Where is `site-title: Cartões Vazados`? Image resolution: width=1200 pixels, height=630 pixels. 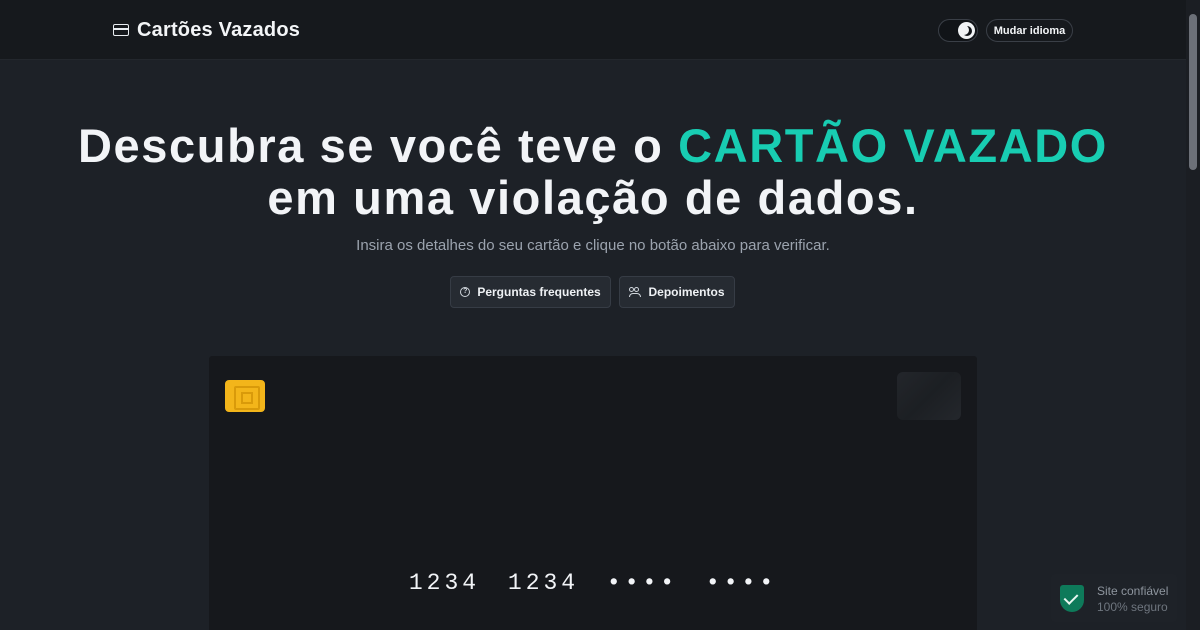
site-title: Cartões Vazados is located at coordinates (219, 29).